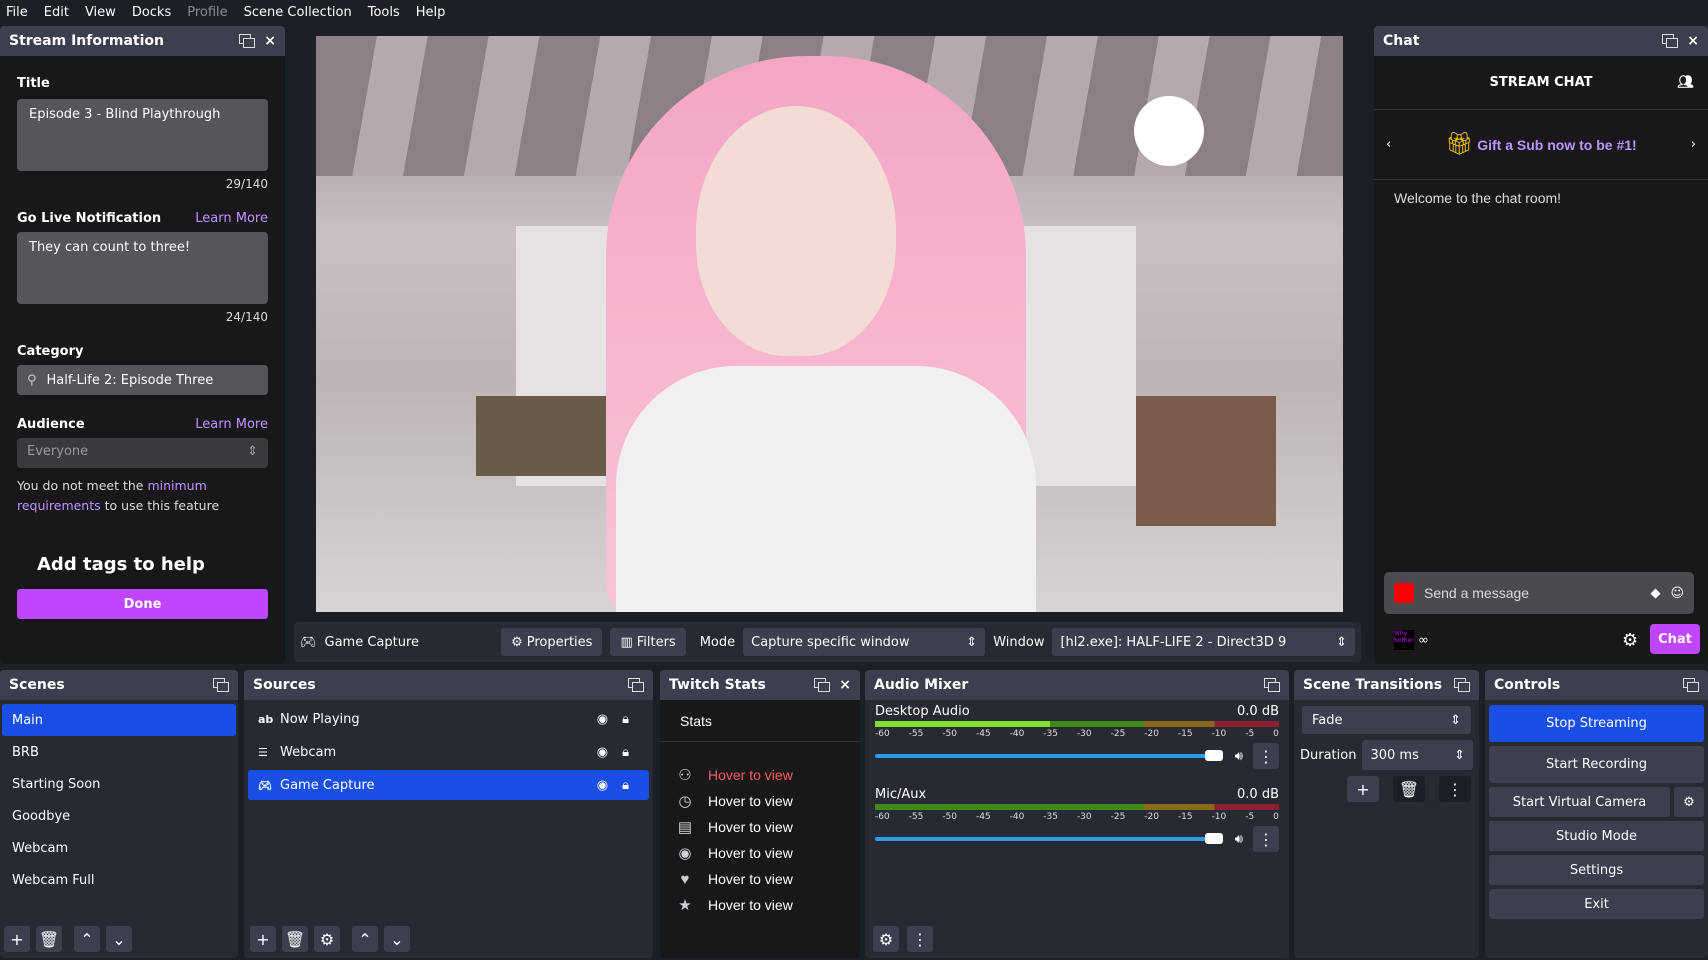 This screenshot has width=1708, height=960. I want to click on dock-title: Scene Transitions, so click(1373, 685).